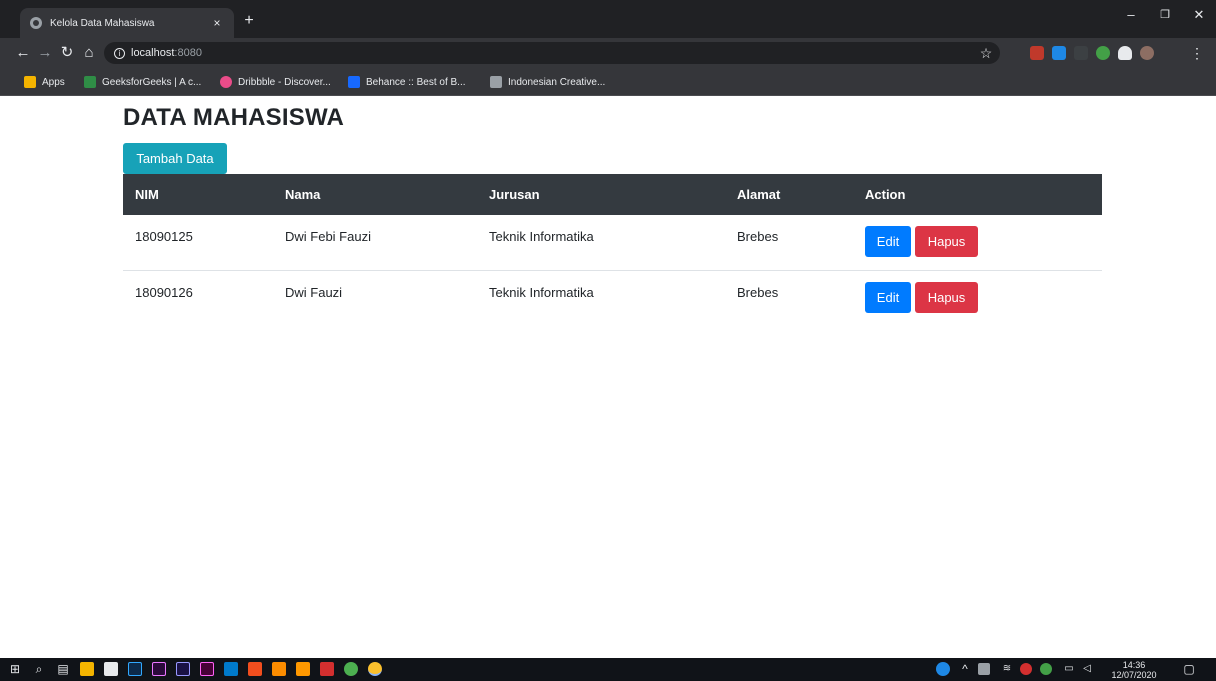  Describe the element at coordinates (39, 669) in the screenshot. I see `search-icon: ⌕` at that location.